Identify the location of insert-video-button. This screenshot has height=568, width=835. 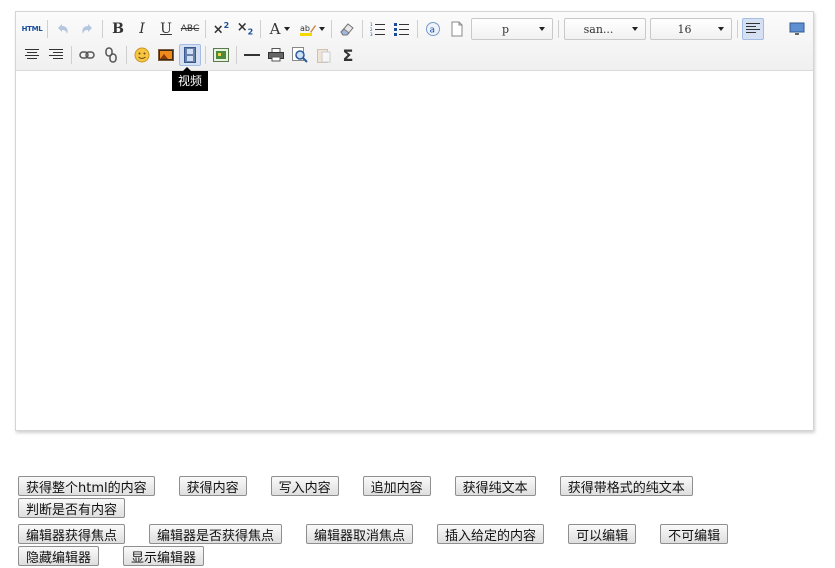
(190, 55).